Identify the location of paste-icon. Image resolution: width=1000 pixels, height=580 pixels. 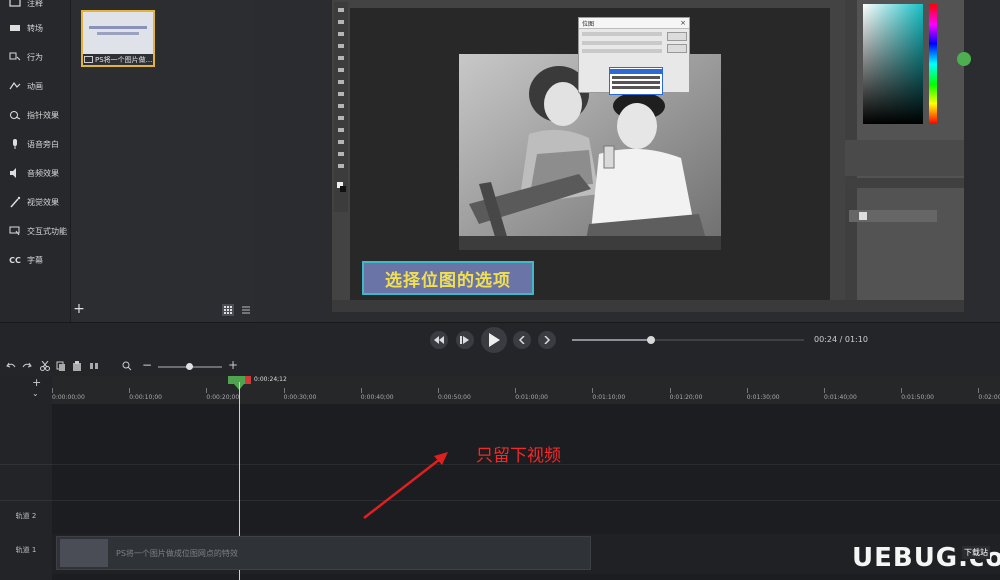
(77, 367).